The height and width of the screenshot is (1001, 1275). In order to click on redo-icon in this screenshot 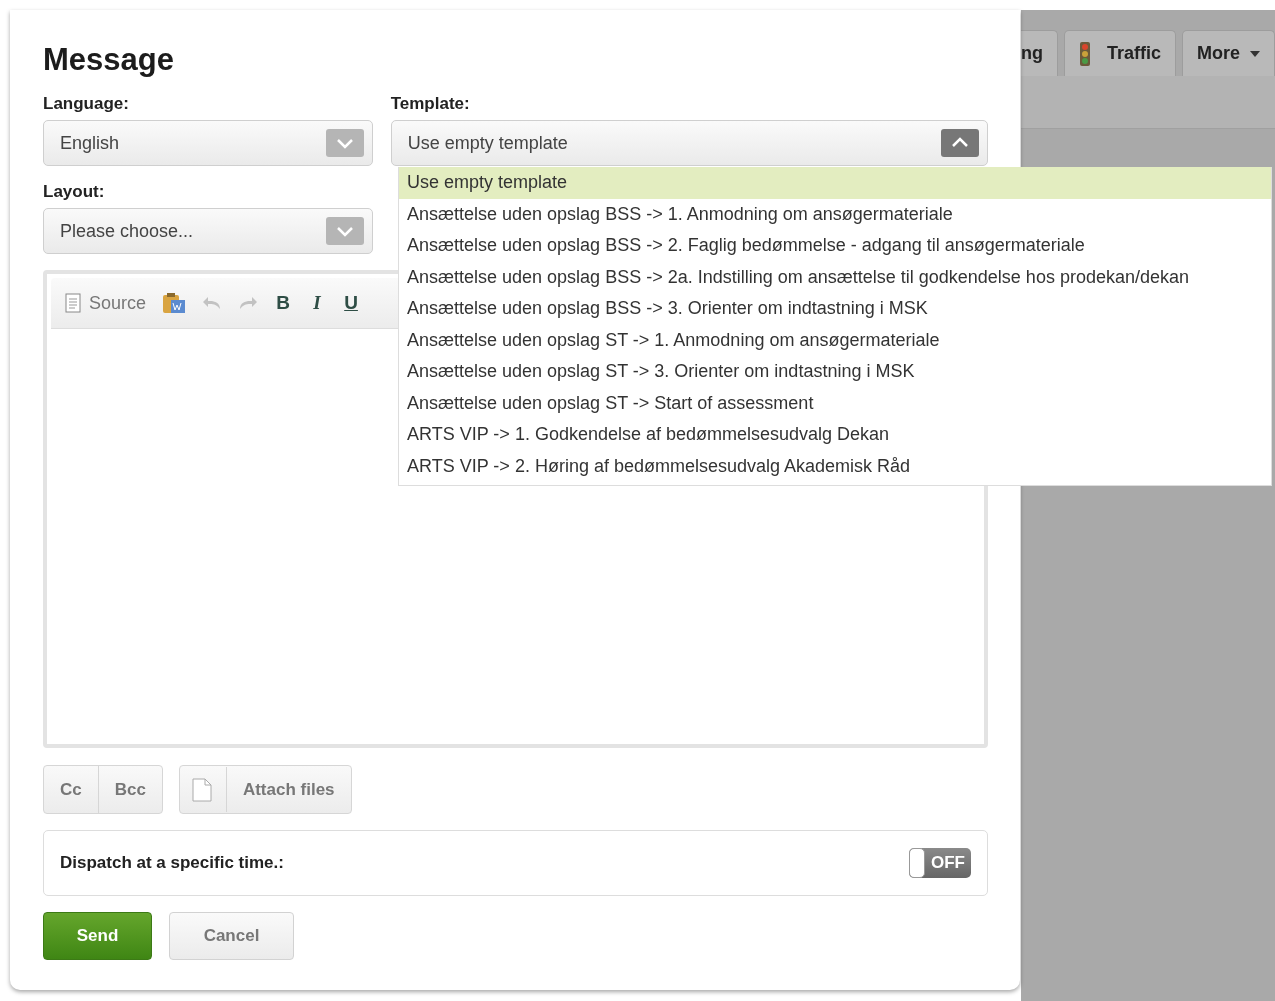, I will do `click(248, 303)`.